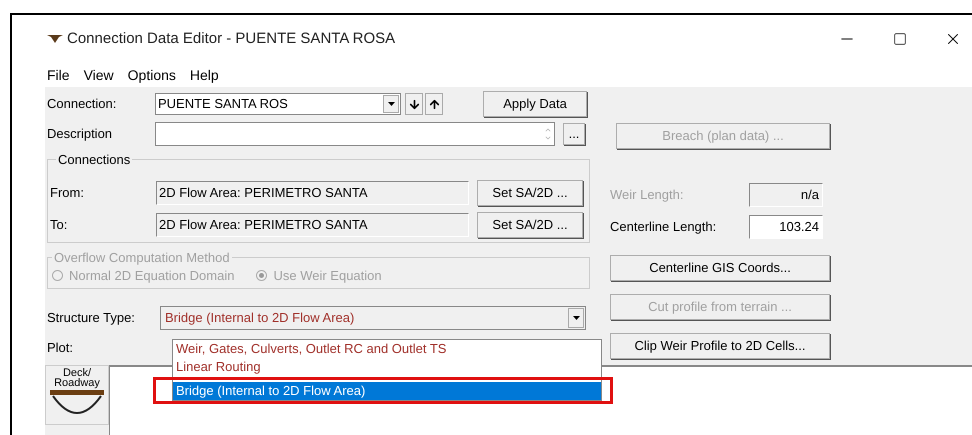  I want to click on app-logo-icon, so click(55, 39).